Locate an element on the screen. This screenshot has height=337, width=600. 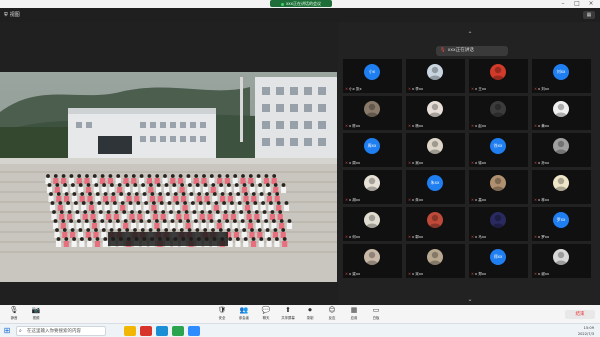
participant-tile: 郑xx ✕x 郑xx is located at coordinates (498, 261).